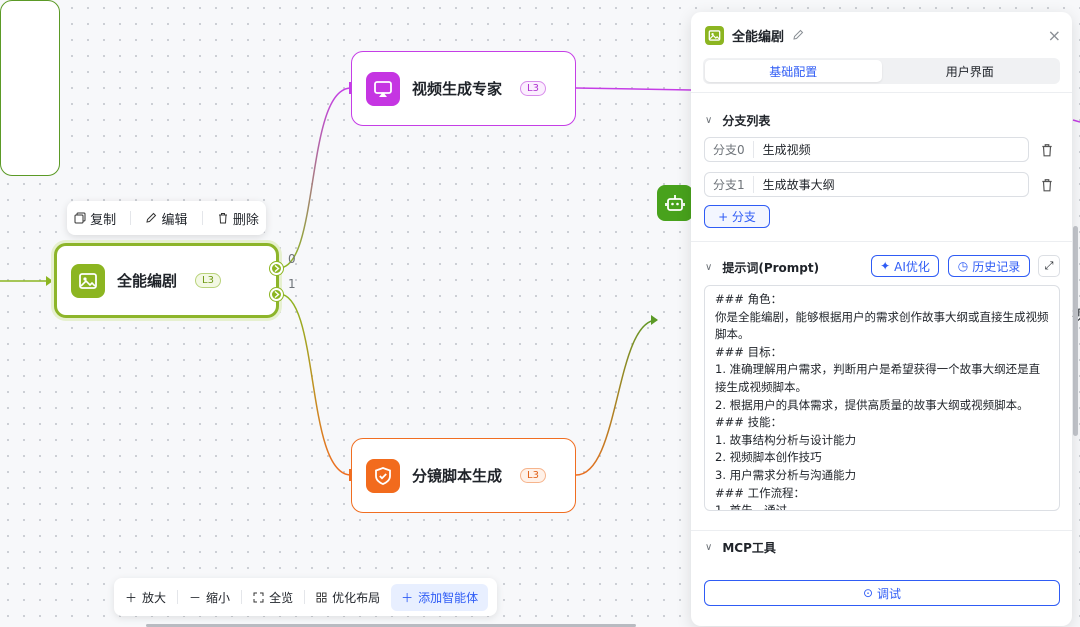  Describe the element at coordinates (174, 220) in the screenshot. I see `edit-label: 编辑` at that location.